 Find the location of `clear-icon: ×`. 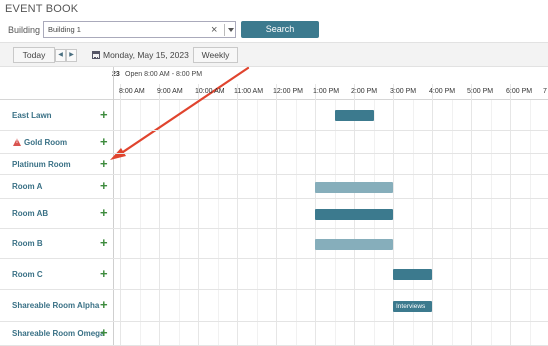

clear-icon: × is located at coordinates (214, 30).